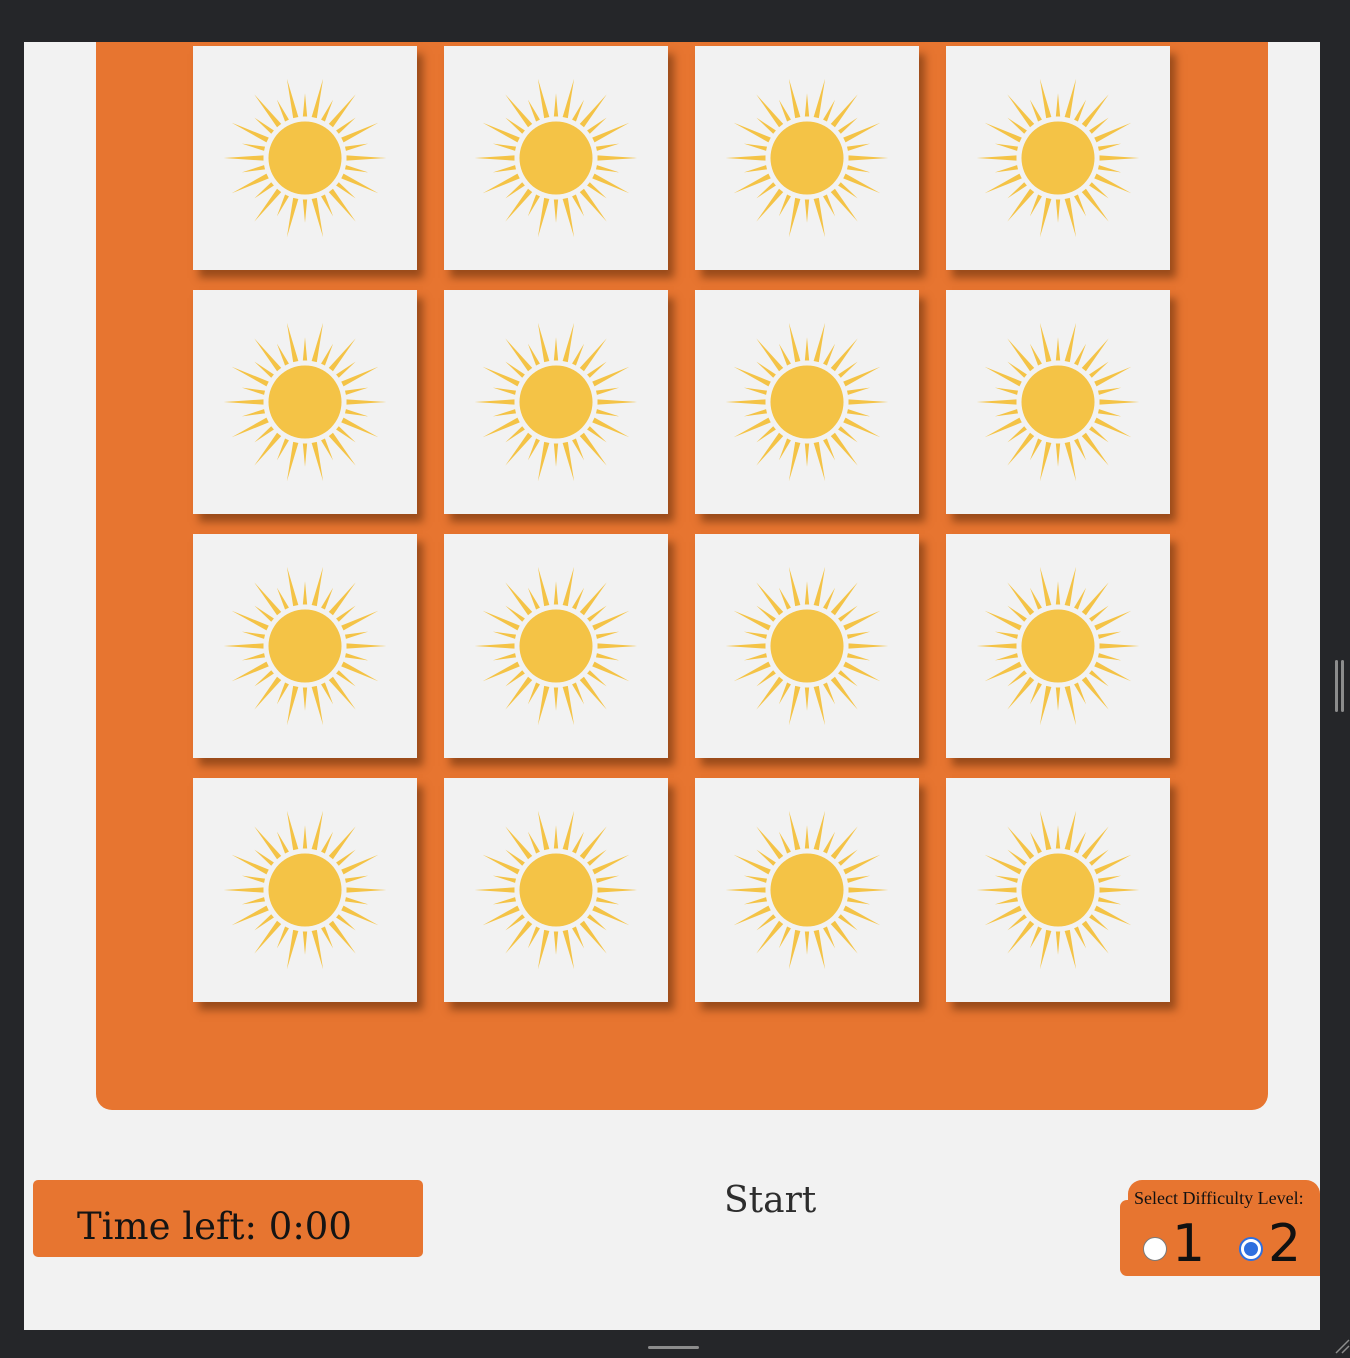 Image resolution: width=1350 pixels, height=1358 pixels. What do you see at coordinates (770, 1200) in the screenshot?
I see `start-button: Start` at bounding box center [770, 1200].